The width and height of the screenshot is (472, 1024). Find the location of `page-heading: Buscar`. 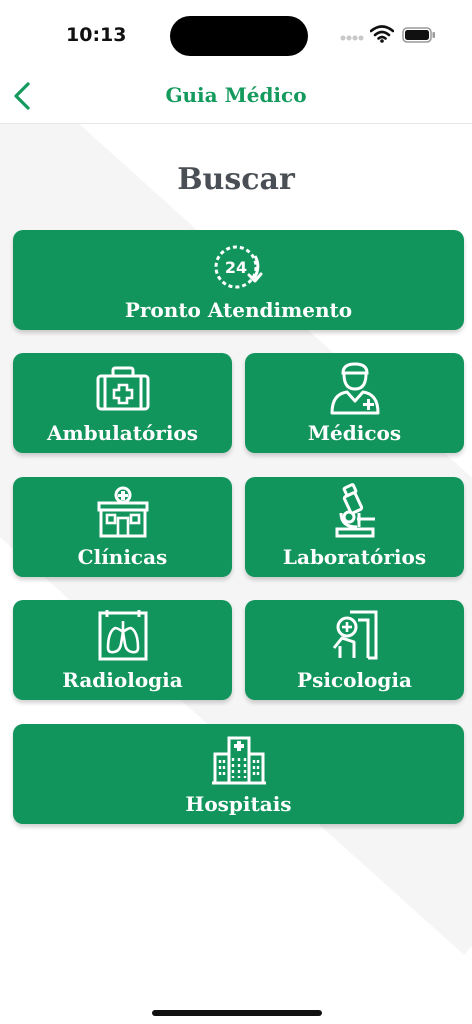

page-heading: Buscar is located at coordinates (236, 179).